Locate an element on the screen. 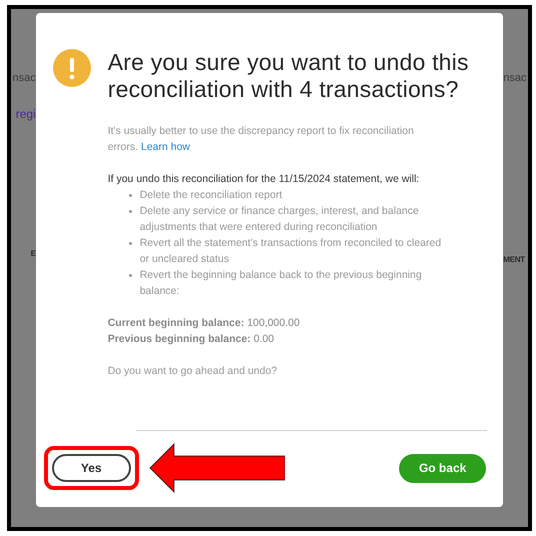  go-back-button: Go back is located at coordinates (442, 468).